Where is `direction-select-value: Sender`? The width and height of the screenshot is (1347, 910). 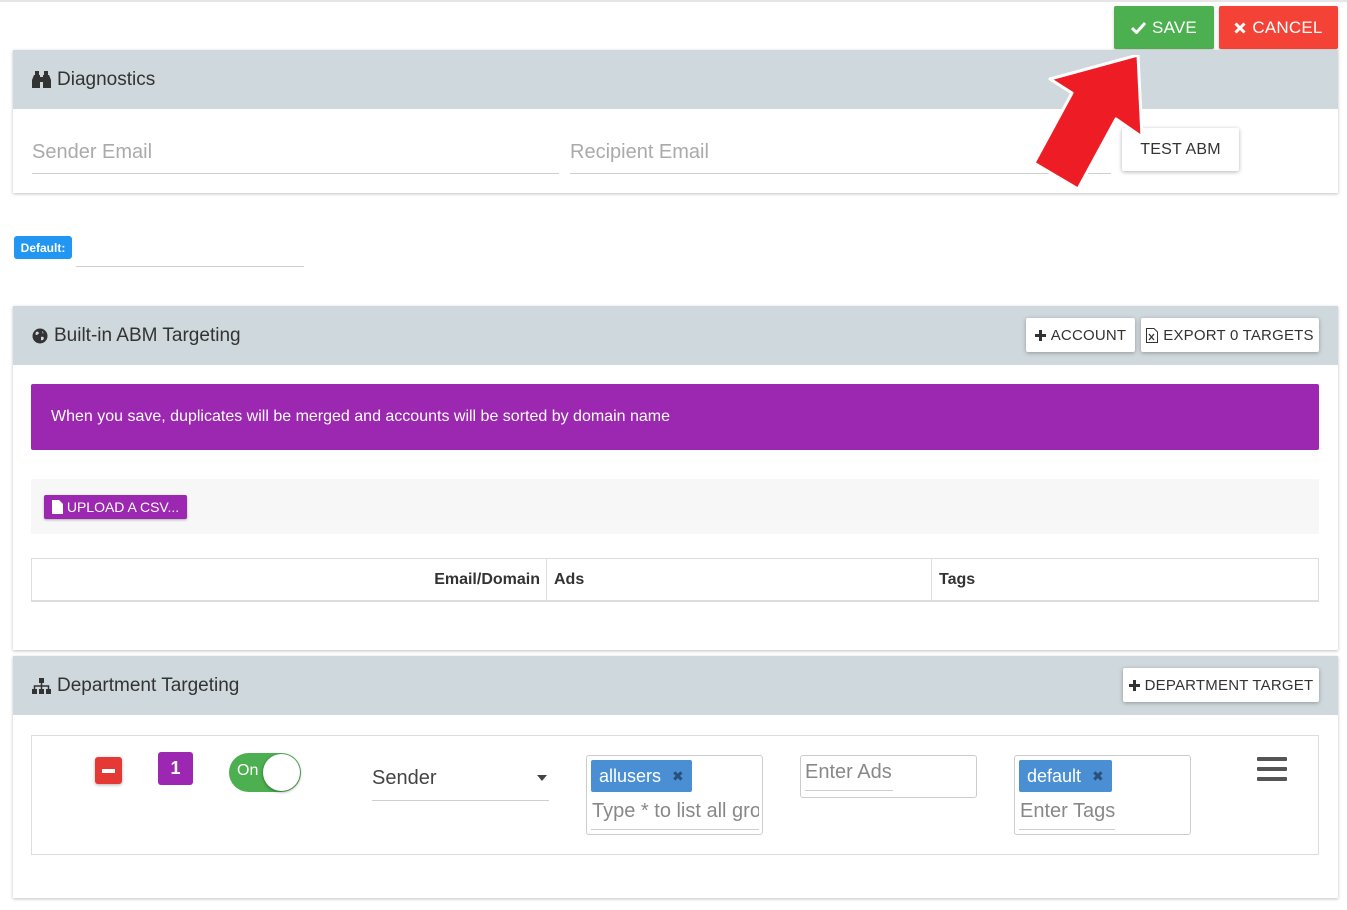
direction-select-value: Sender is located at coordinates (404, 777).